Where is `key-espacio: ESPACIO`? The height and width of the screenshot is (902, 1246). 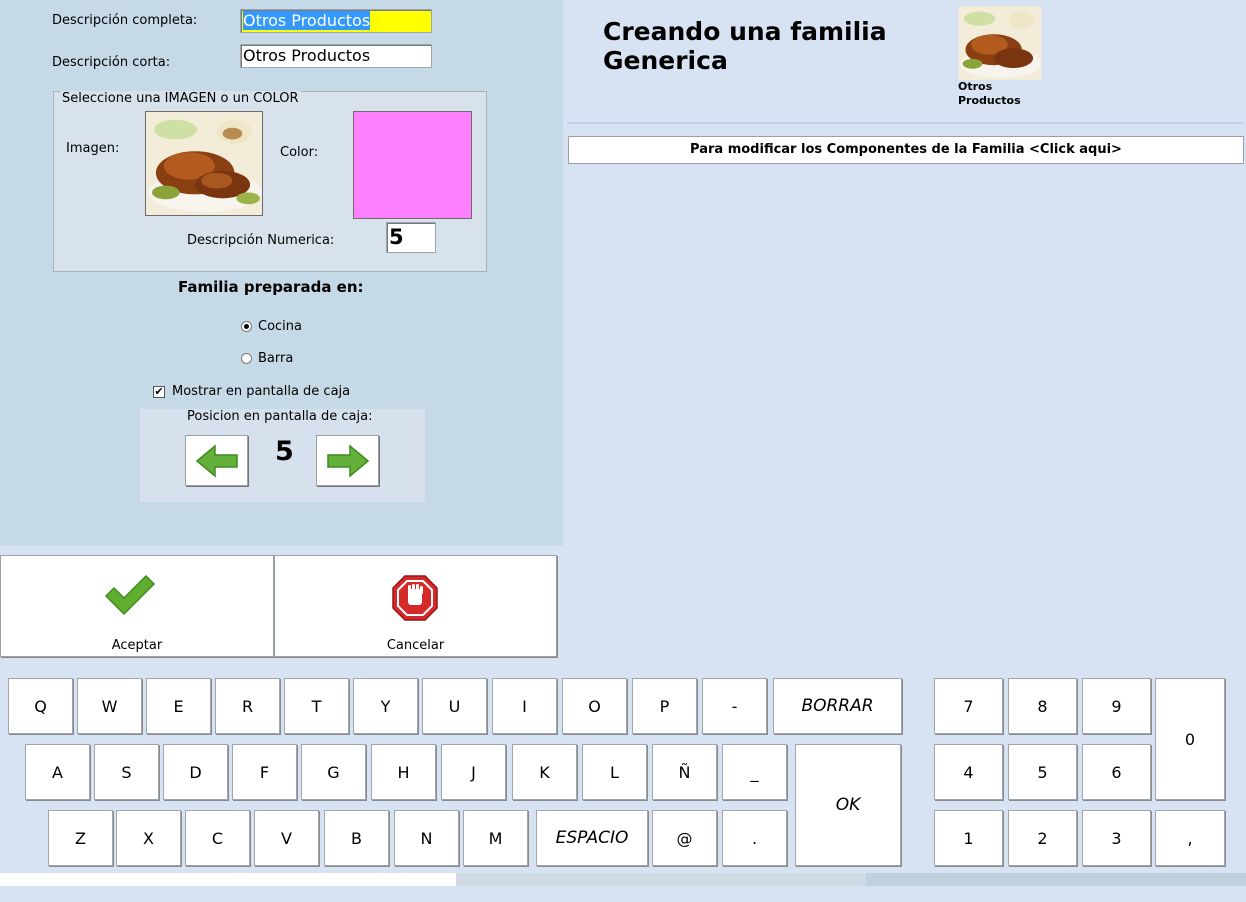
key-espacio: ESPACIO is located at coordinates (592, 838).